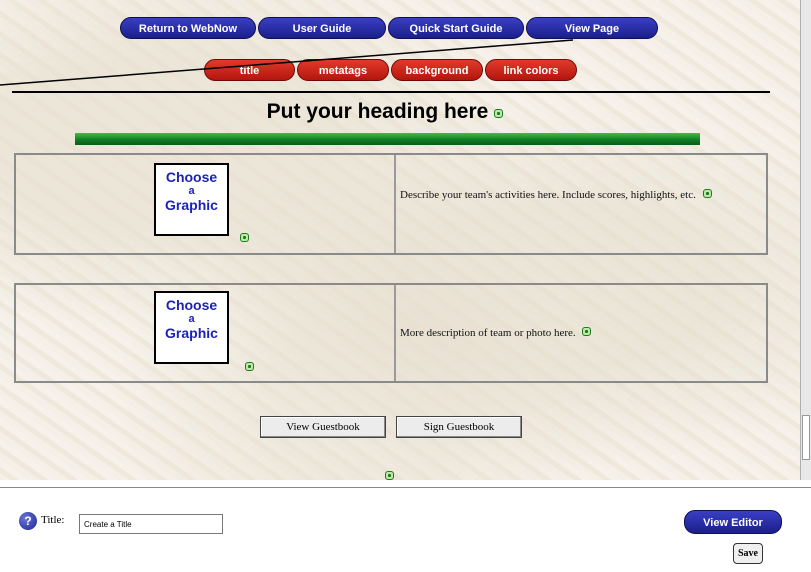  I want to click on help-icon: ?, so click(28, 521).